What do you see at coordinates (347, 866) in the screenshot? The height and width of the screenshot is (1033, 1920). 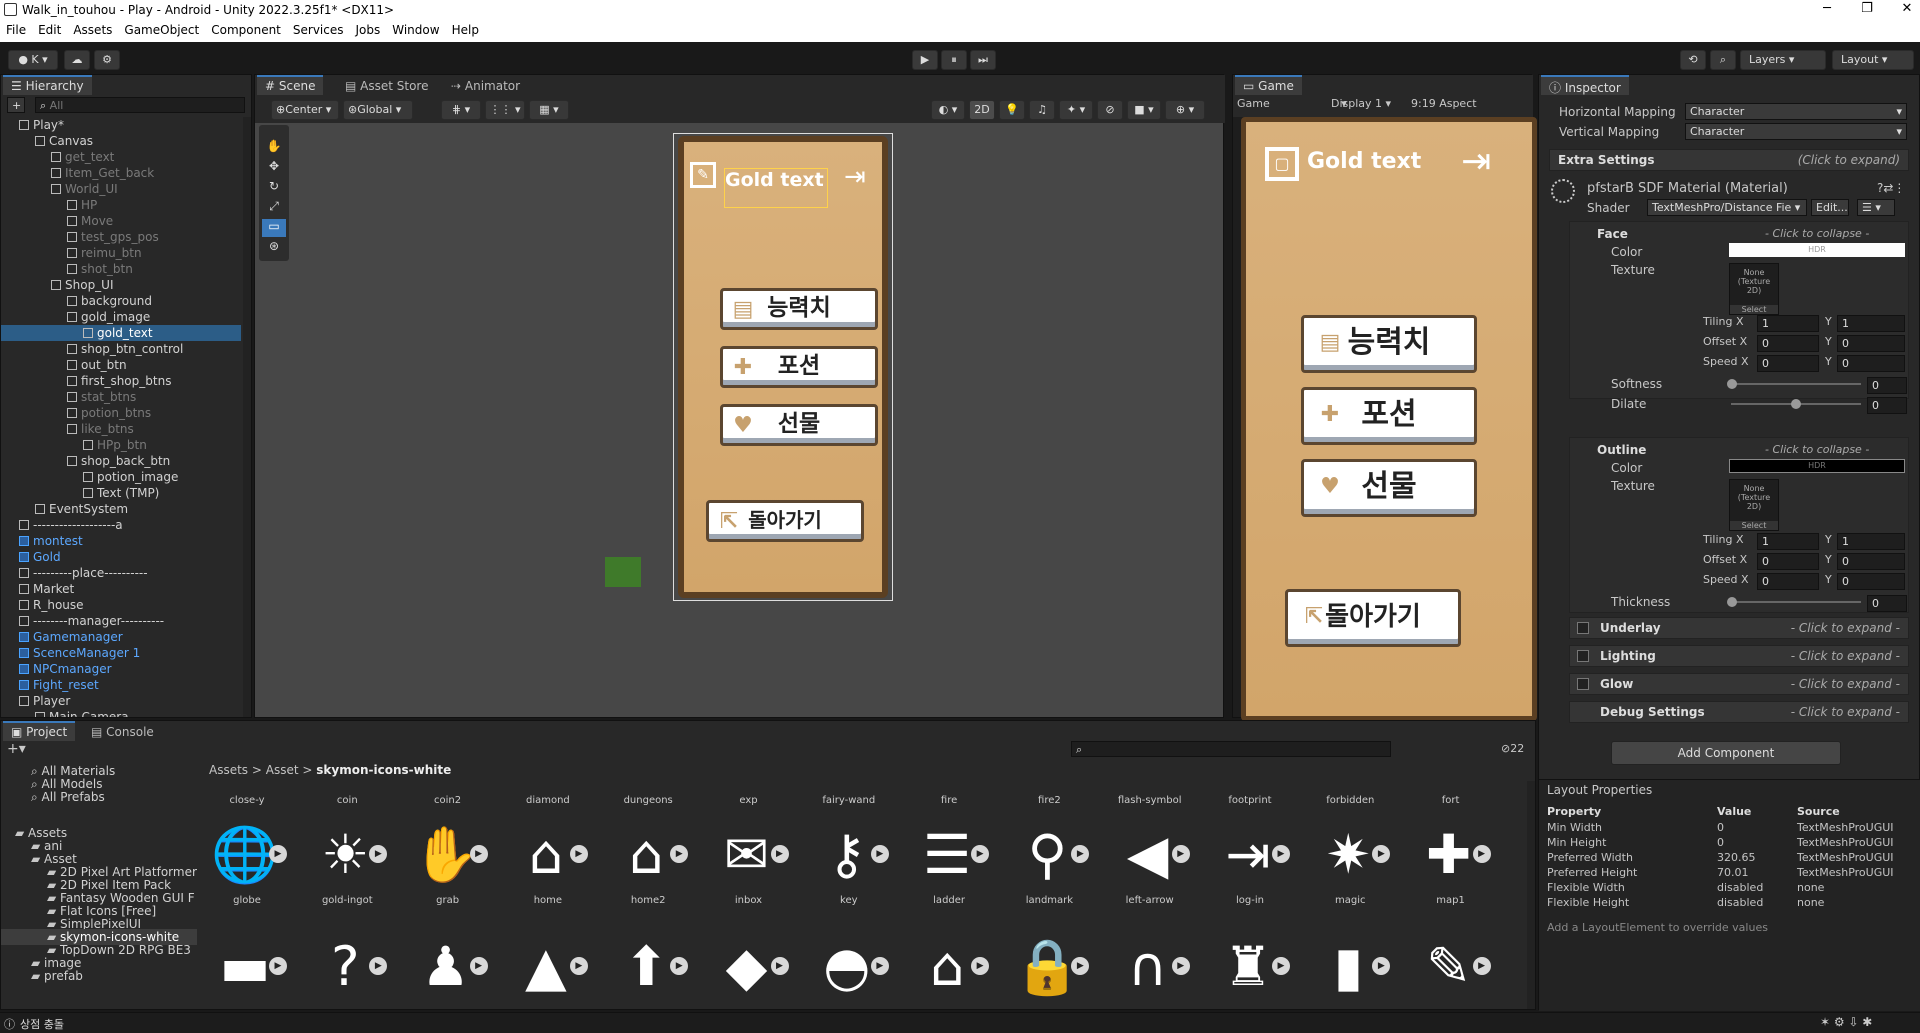 I see `asset-tile: ☀ ▶ gold-ingot` at bounding box center [347, 866].